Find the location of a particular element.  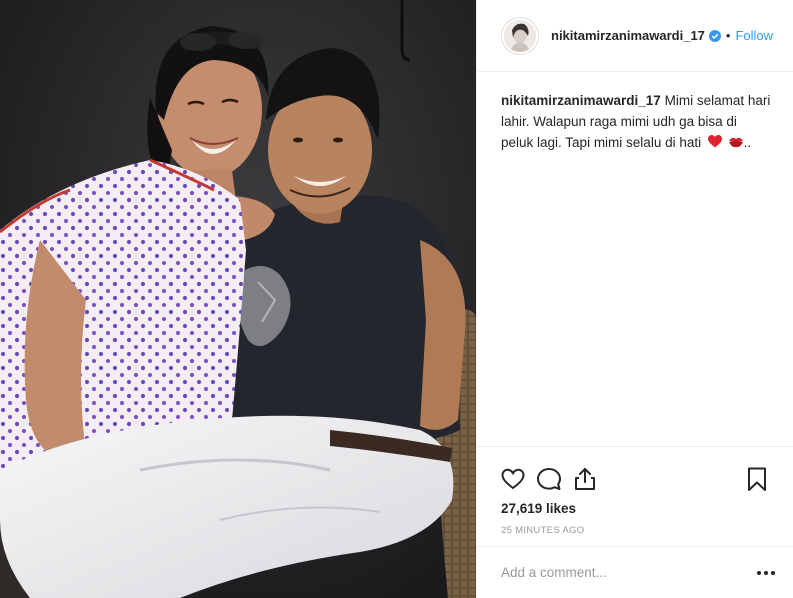

avatar-image is located at coordinates (520, 35).